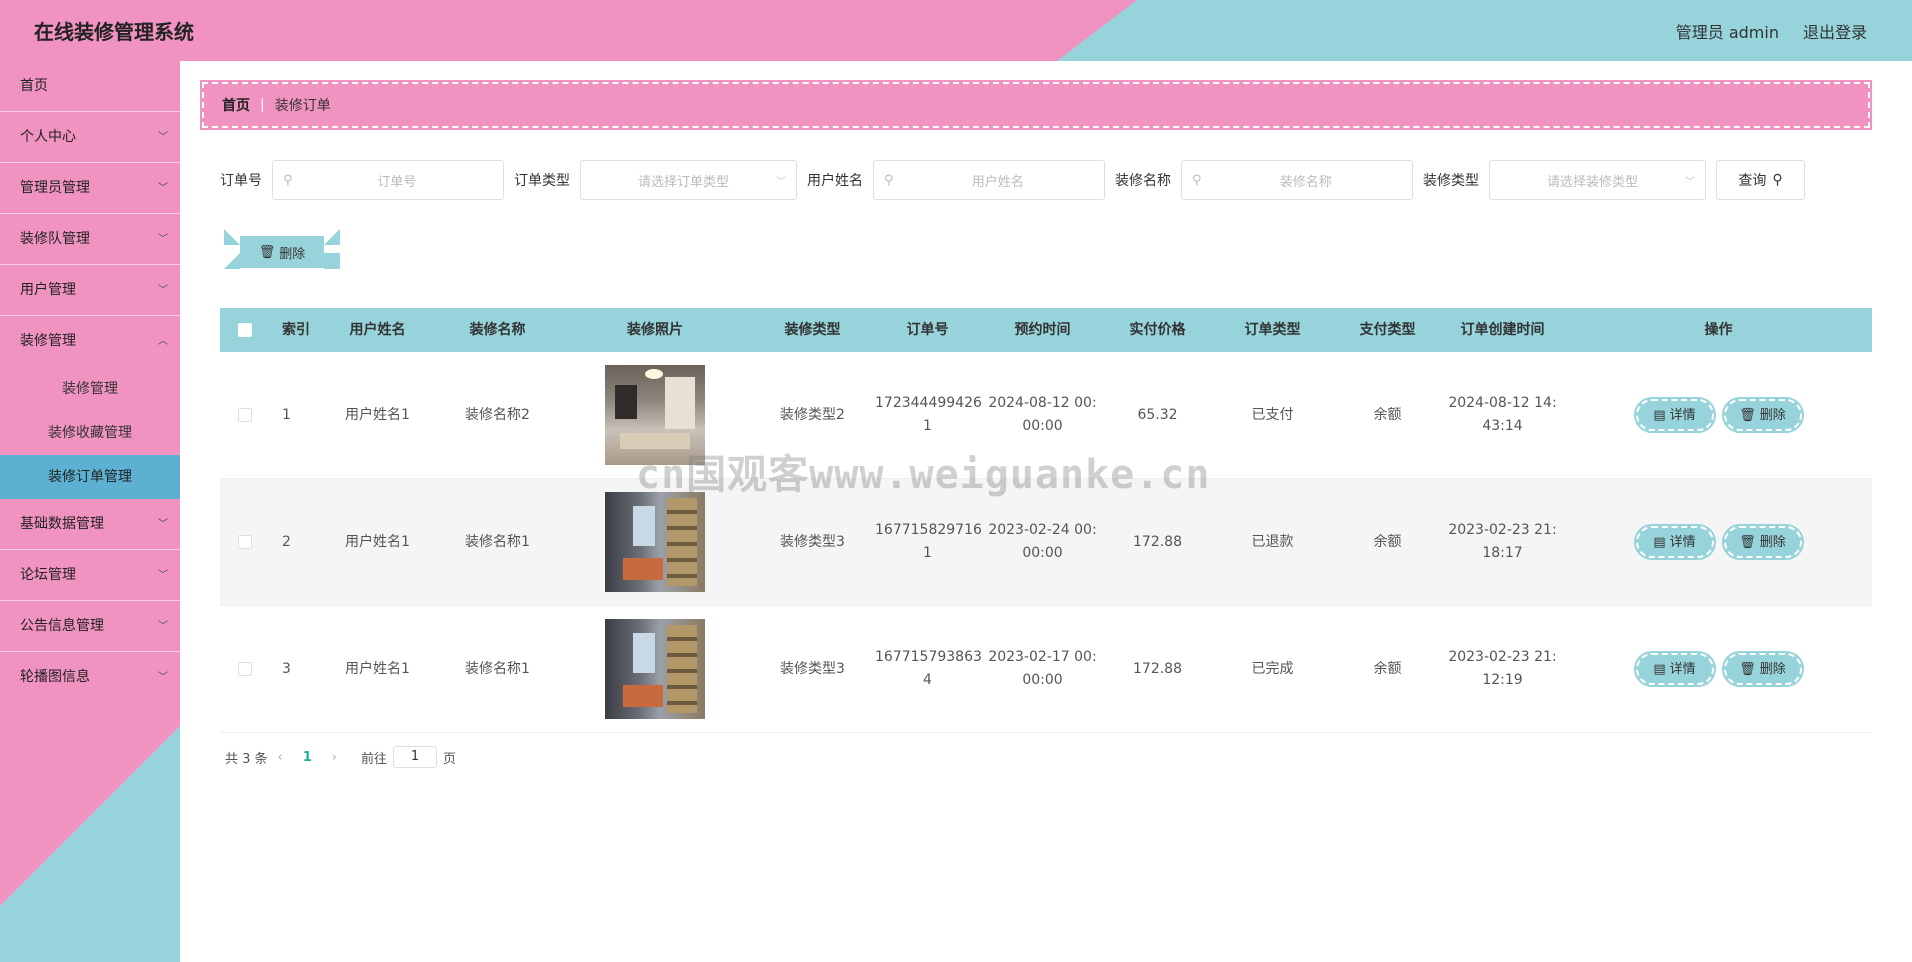  Describe the element at coordinates (90, 433) in the screenshot. I see `sidebar-subitem-deco-favorites: 装修收藏管理` at that location.